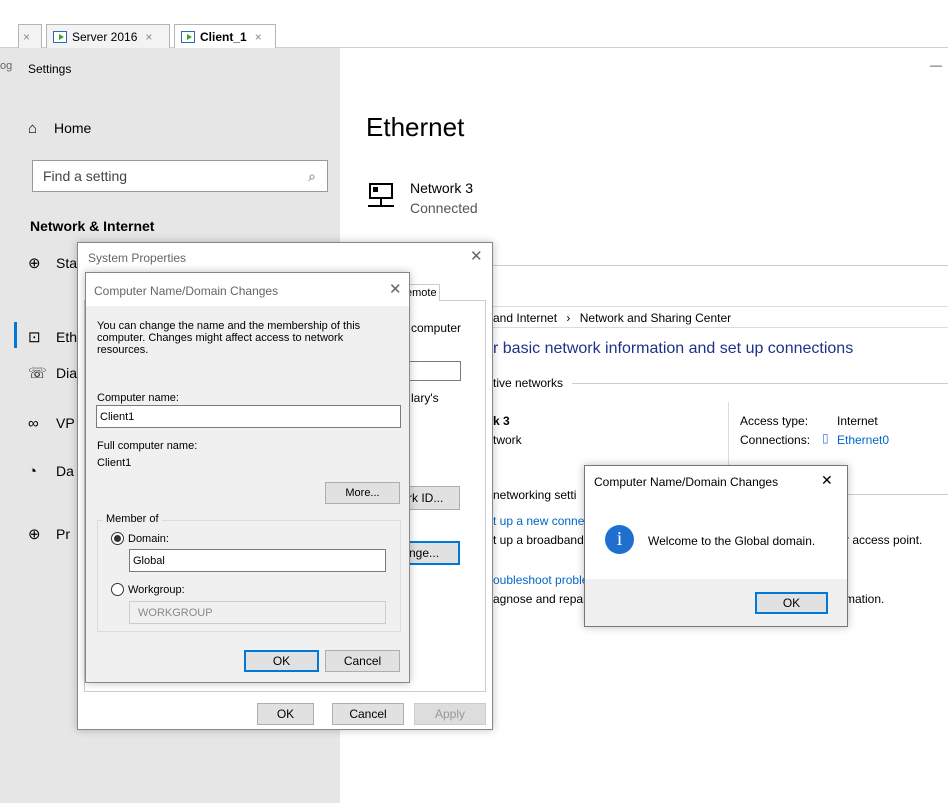  I want to click on troubleshoot-link: oubleshoot proble, so click(540, 580).